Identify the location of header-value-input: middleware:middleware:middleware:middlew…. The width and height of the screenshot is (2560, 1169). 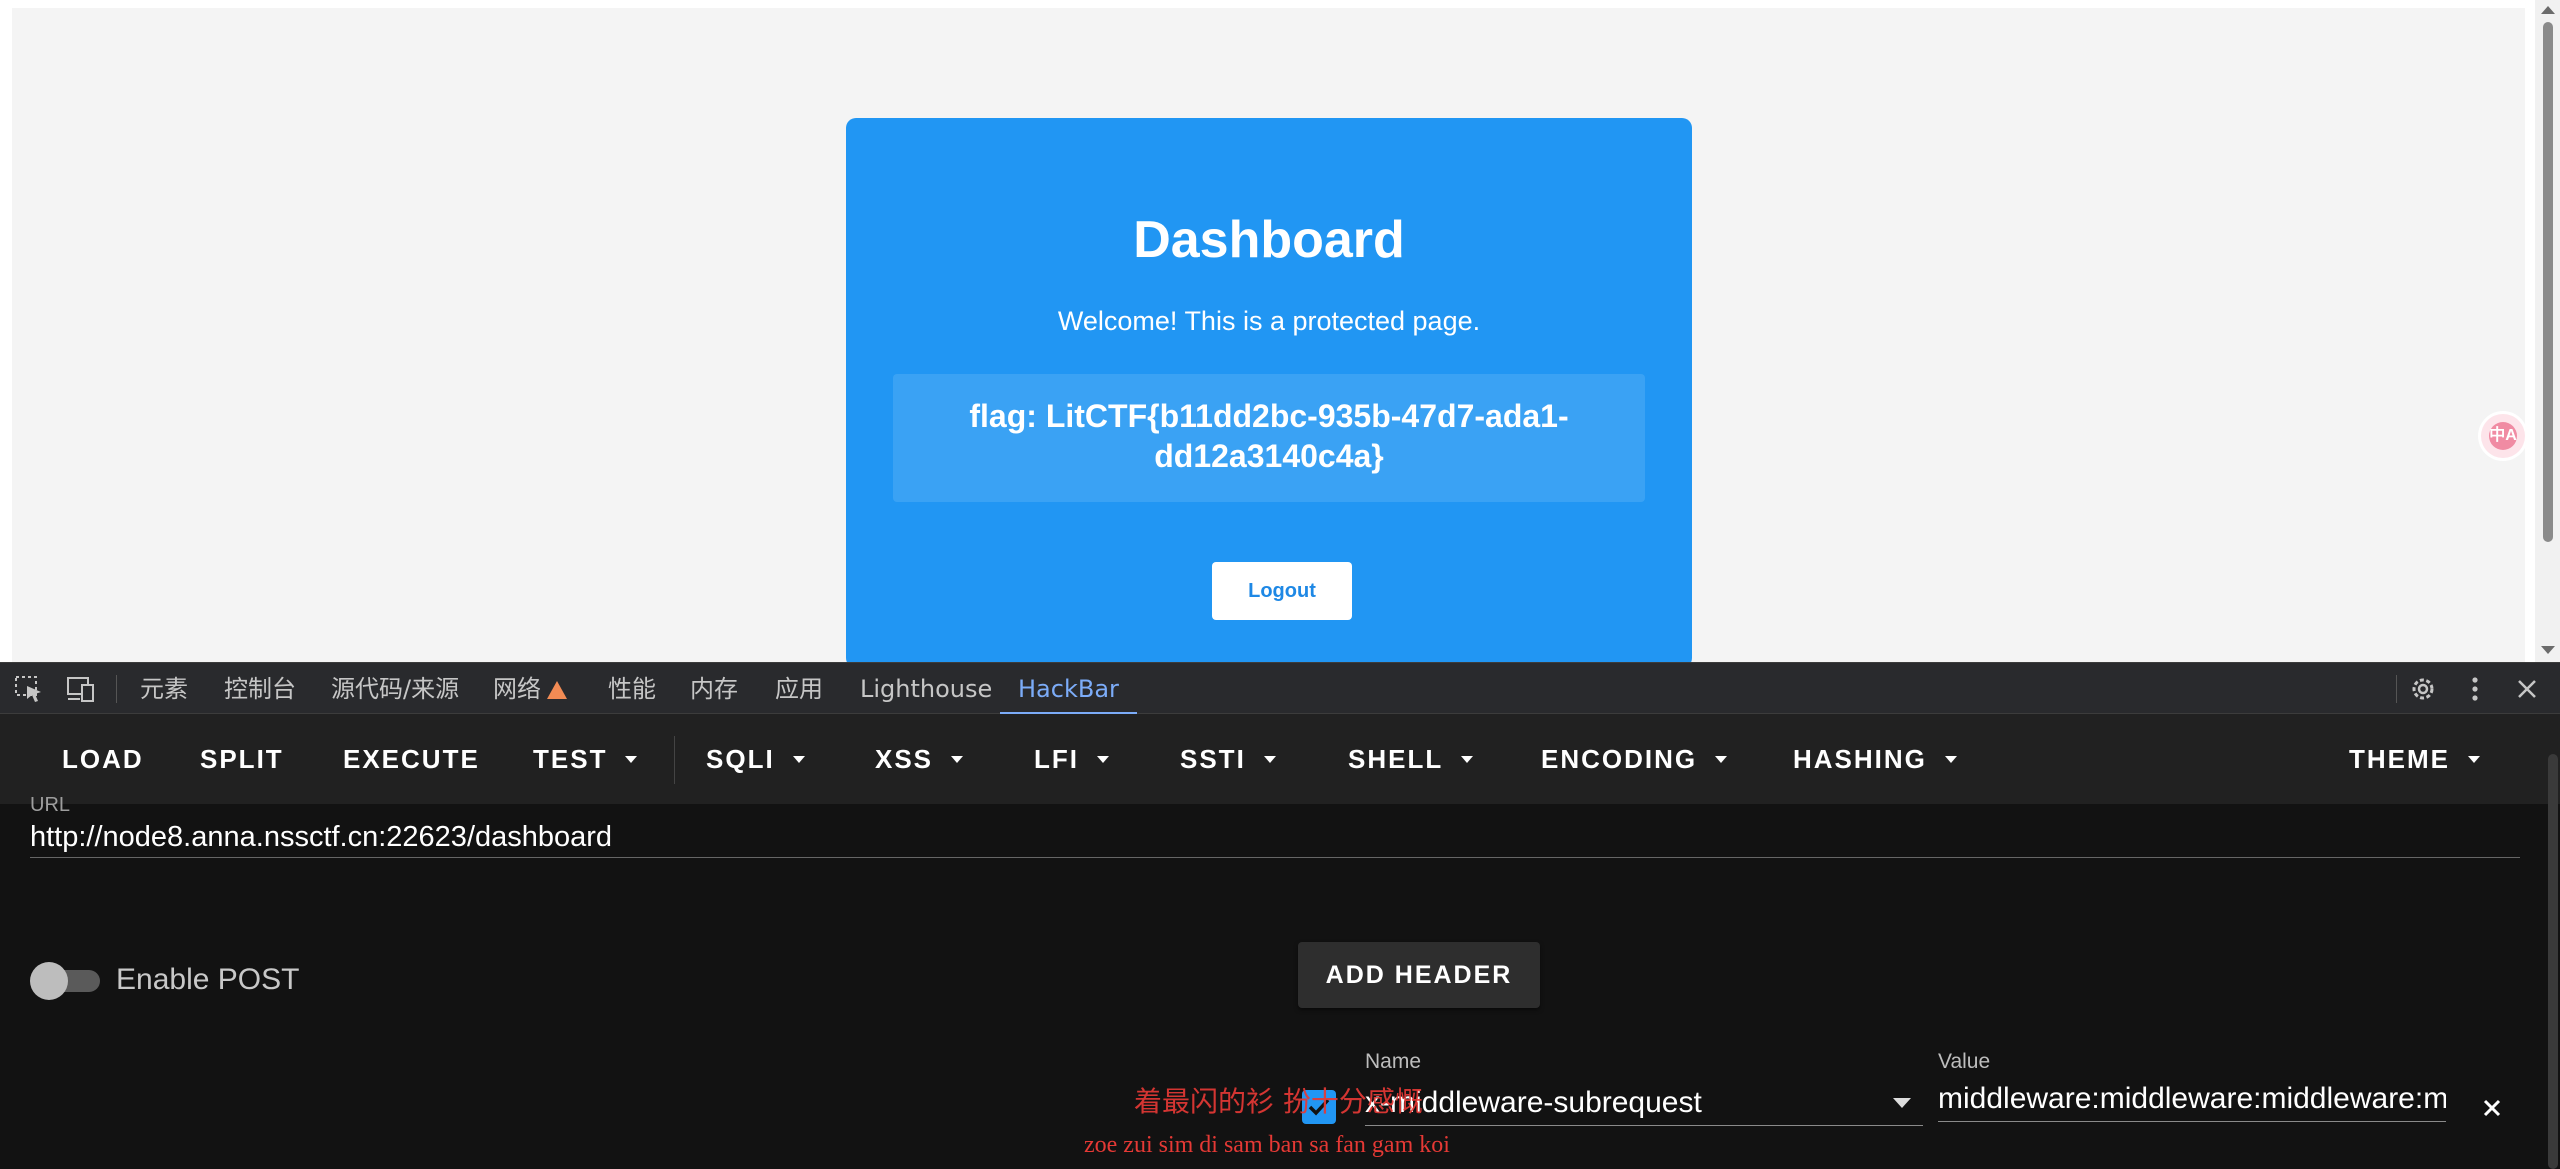
(2192, 1100).